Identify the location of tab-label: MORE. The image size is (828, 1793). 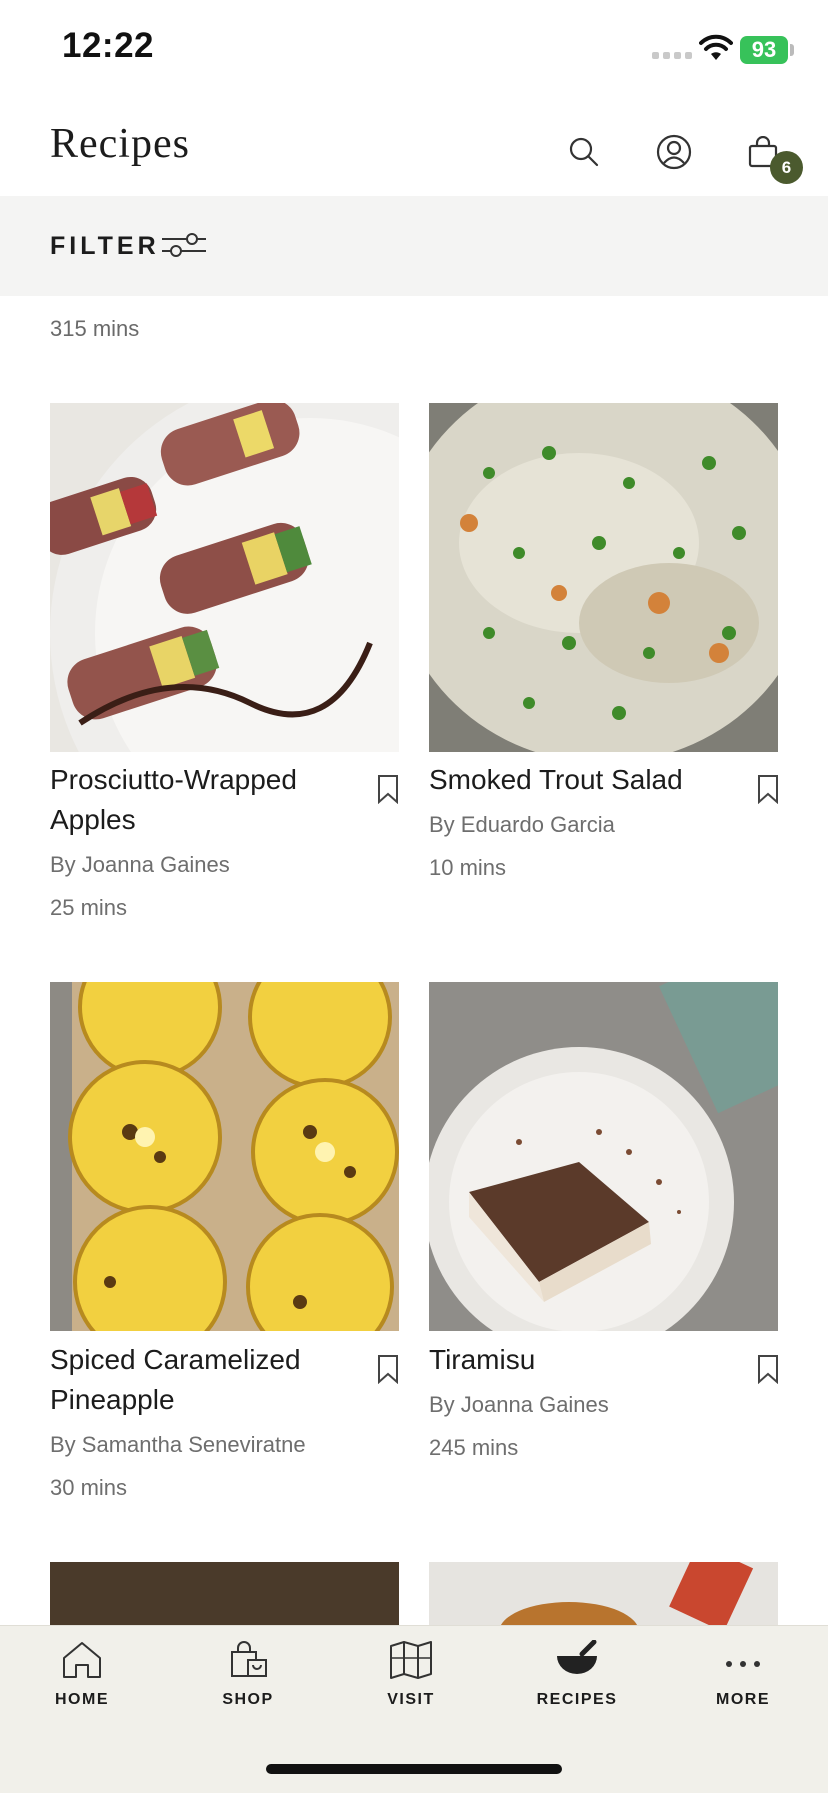
(743, 1699).